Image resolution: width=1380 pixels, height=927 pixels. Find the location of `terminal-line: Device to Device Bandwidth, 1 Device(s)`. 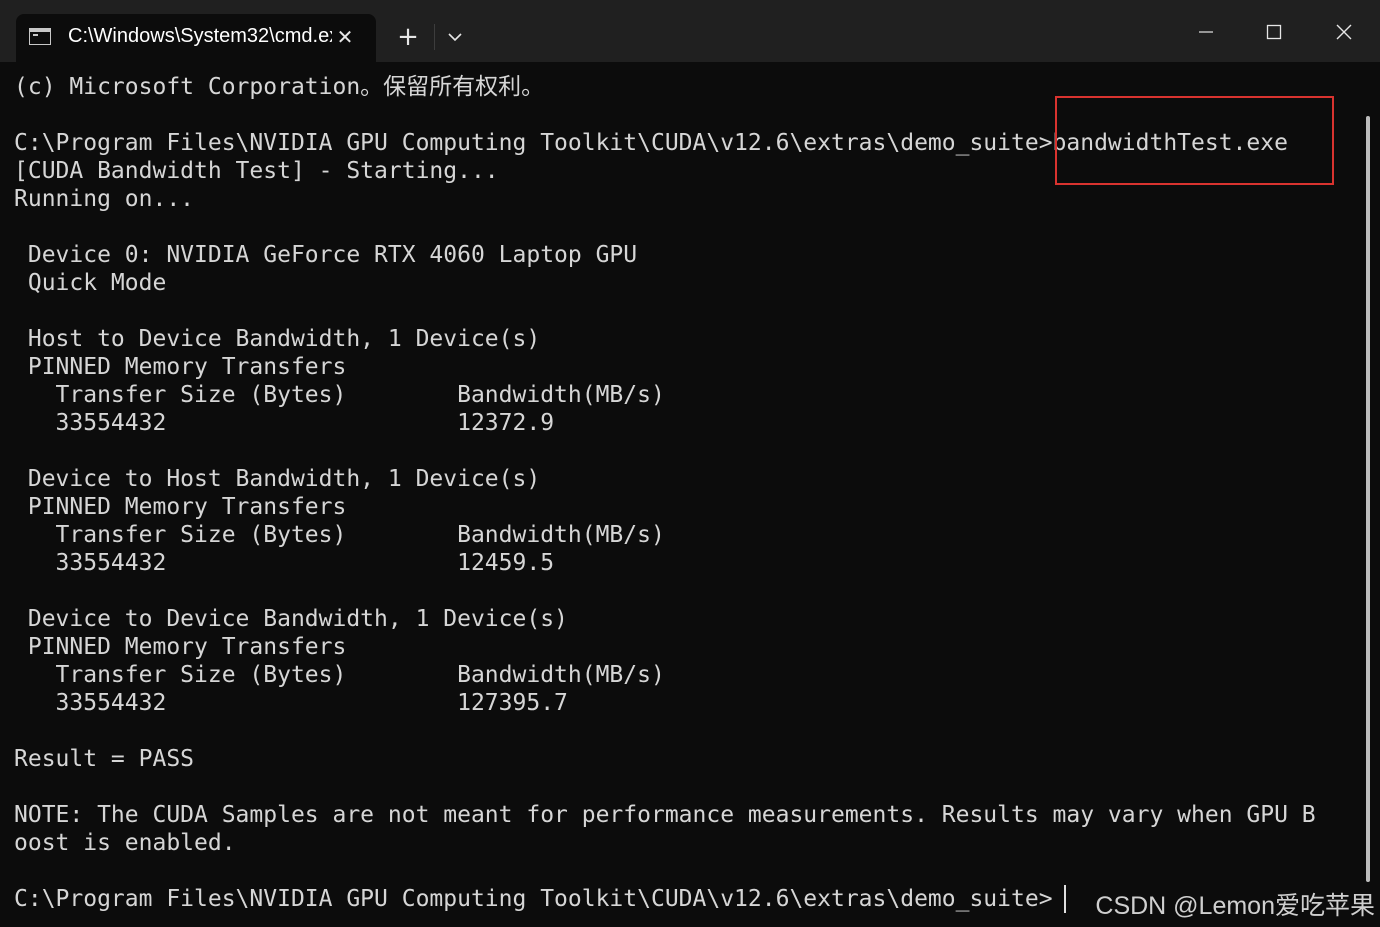

terminal-line: Device to Device Bandwidth, 1 Device(s) is located at coordinates (291, 619).